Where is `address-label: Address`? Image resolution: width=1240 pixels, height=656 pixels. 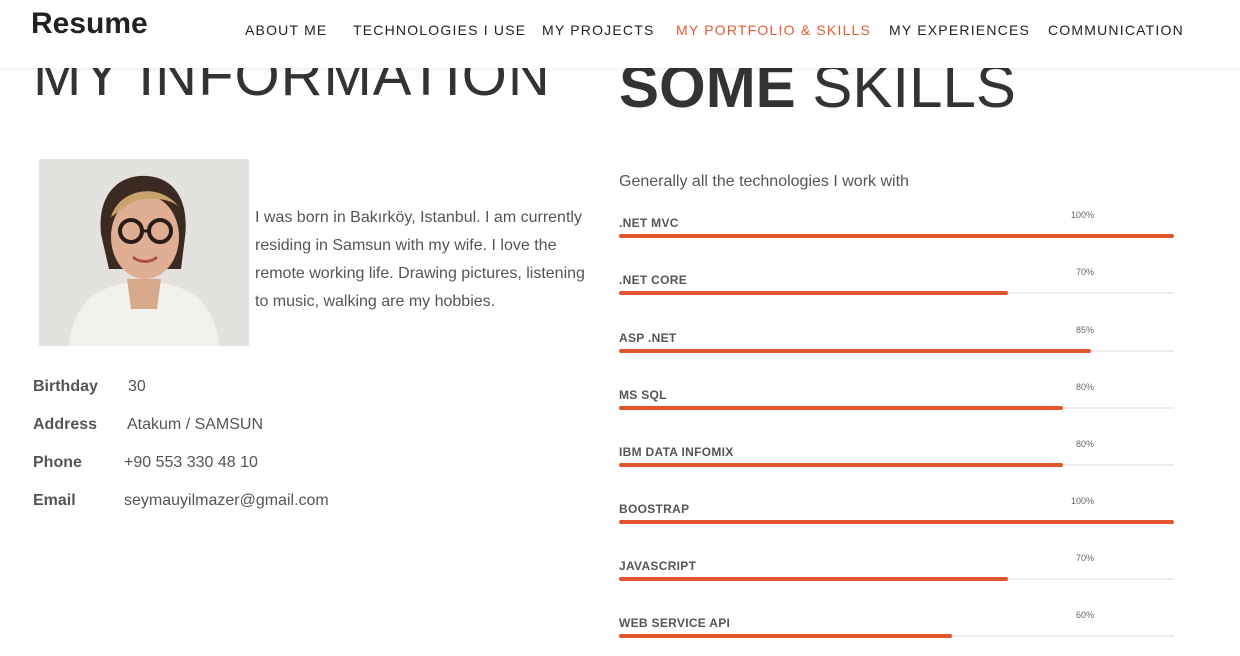 address-label: Address is located at coordinates (65, 424).